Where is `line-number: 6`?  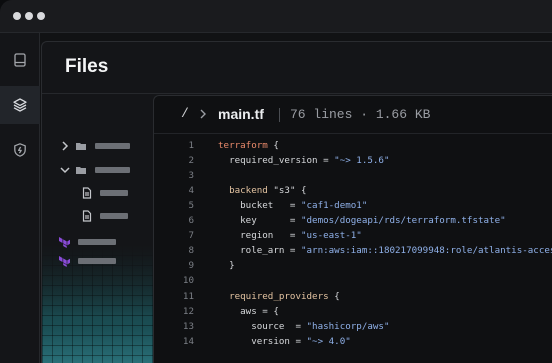
line-number: 6 is located at coordinates (191, 220).